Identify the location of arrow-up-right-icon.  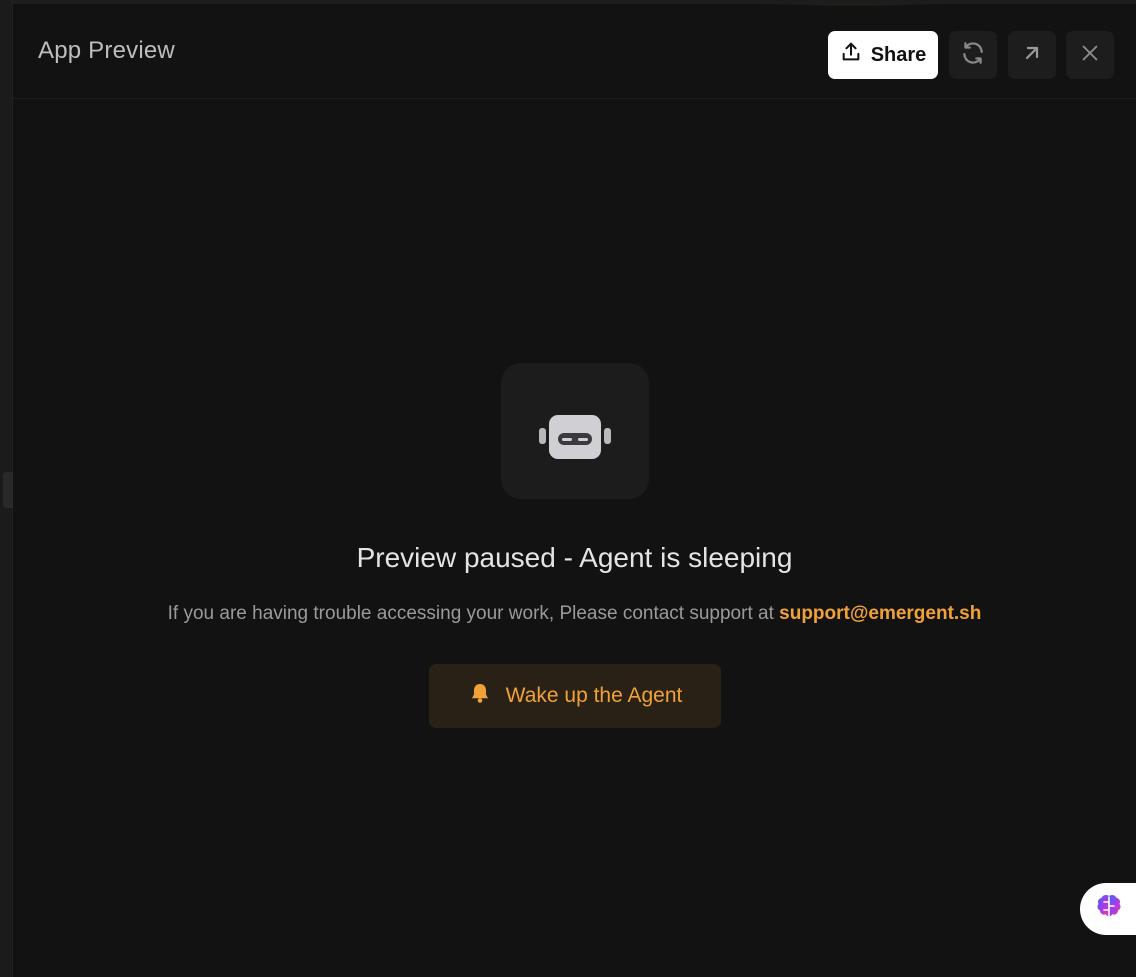
(1032, 55).